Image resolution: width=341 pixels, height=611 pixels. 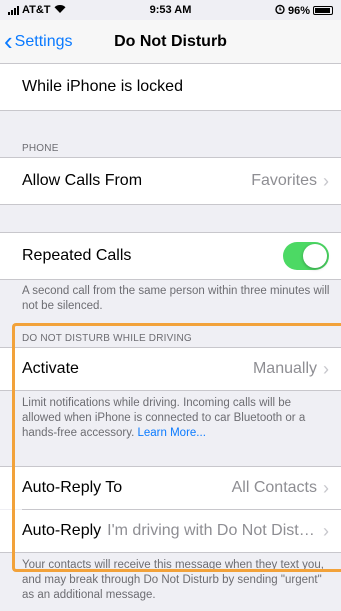 What do you see at coordinates (284, 368) in the screenshot?
I see `activate-value: Manually` at bounding box center [284, 368].